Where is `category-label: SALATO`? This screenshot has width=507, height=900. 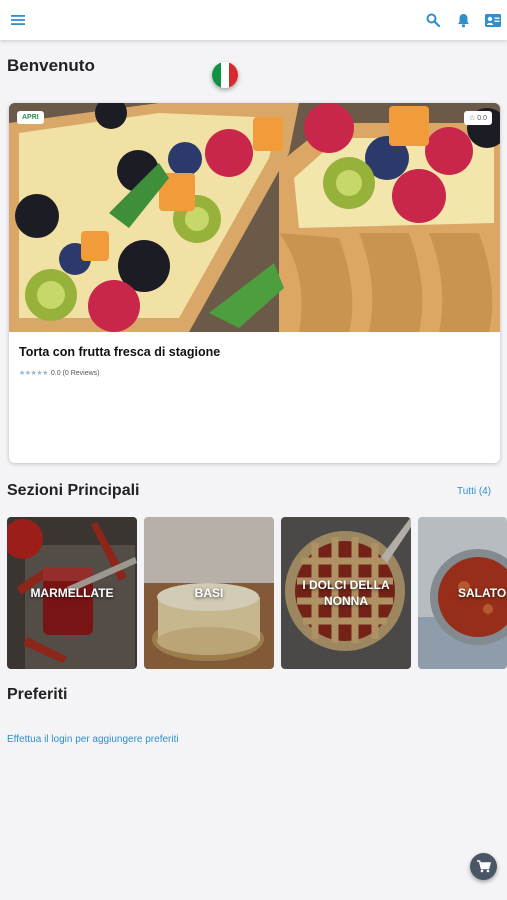
category-label: SALATO is located at coordinates (482, 593).